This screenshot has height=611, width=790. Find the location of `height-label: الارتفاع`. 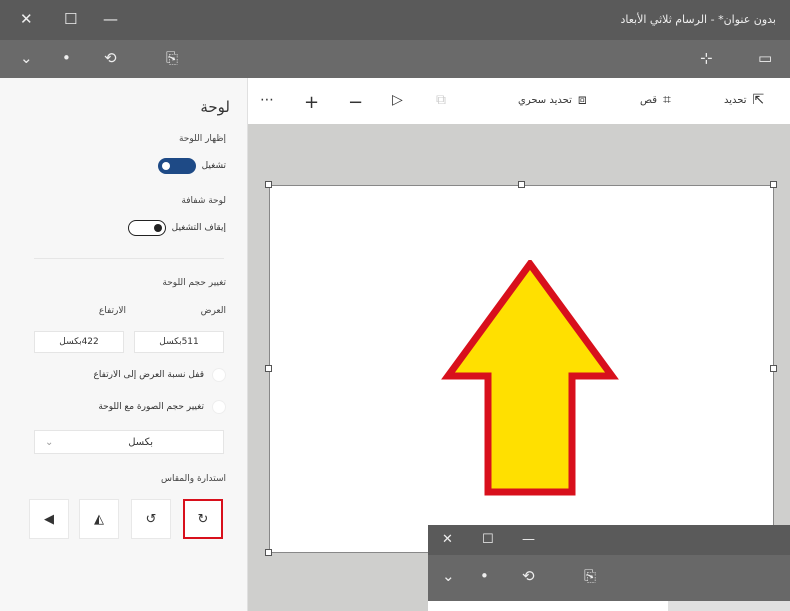

height-label: الارتفاع is located at coordinates (112, 311).